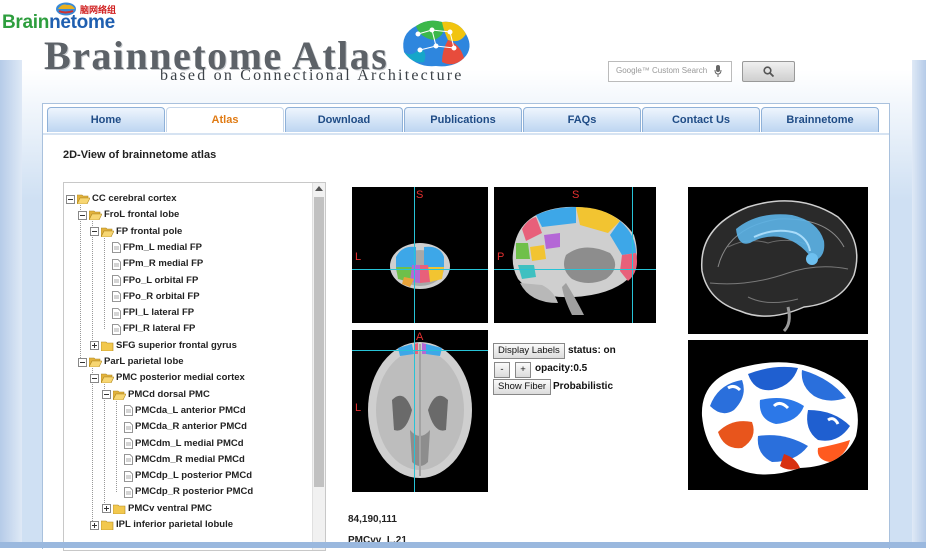 The image size is (926, 551). Describe the element at coordinates (575, 255) in the screenshot. I see `sagittal-view: S P` at that location.